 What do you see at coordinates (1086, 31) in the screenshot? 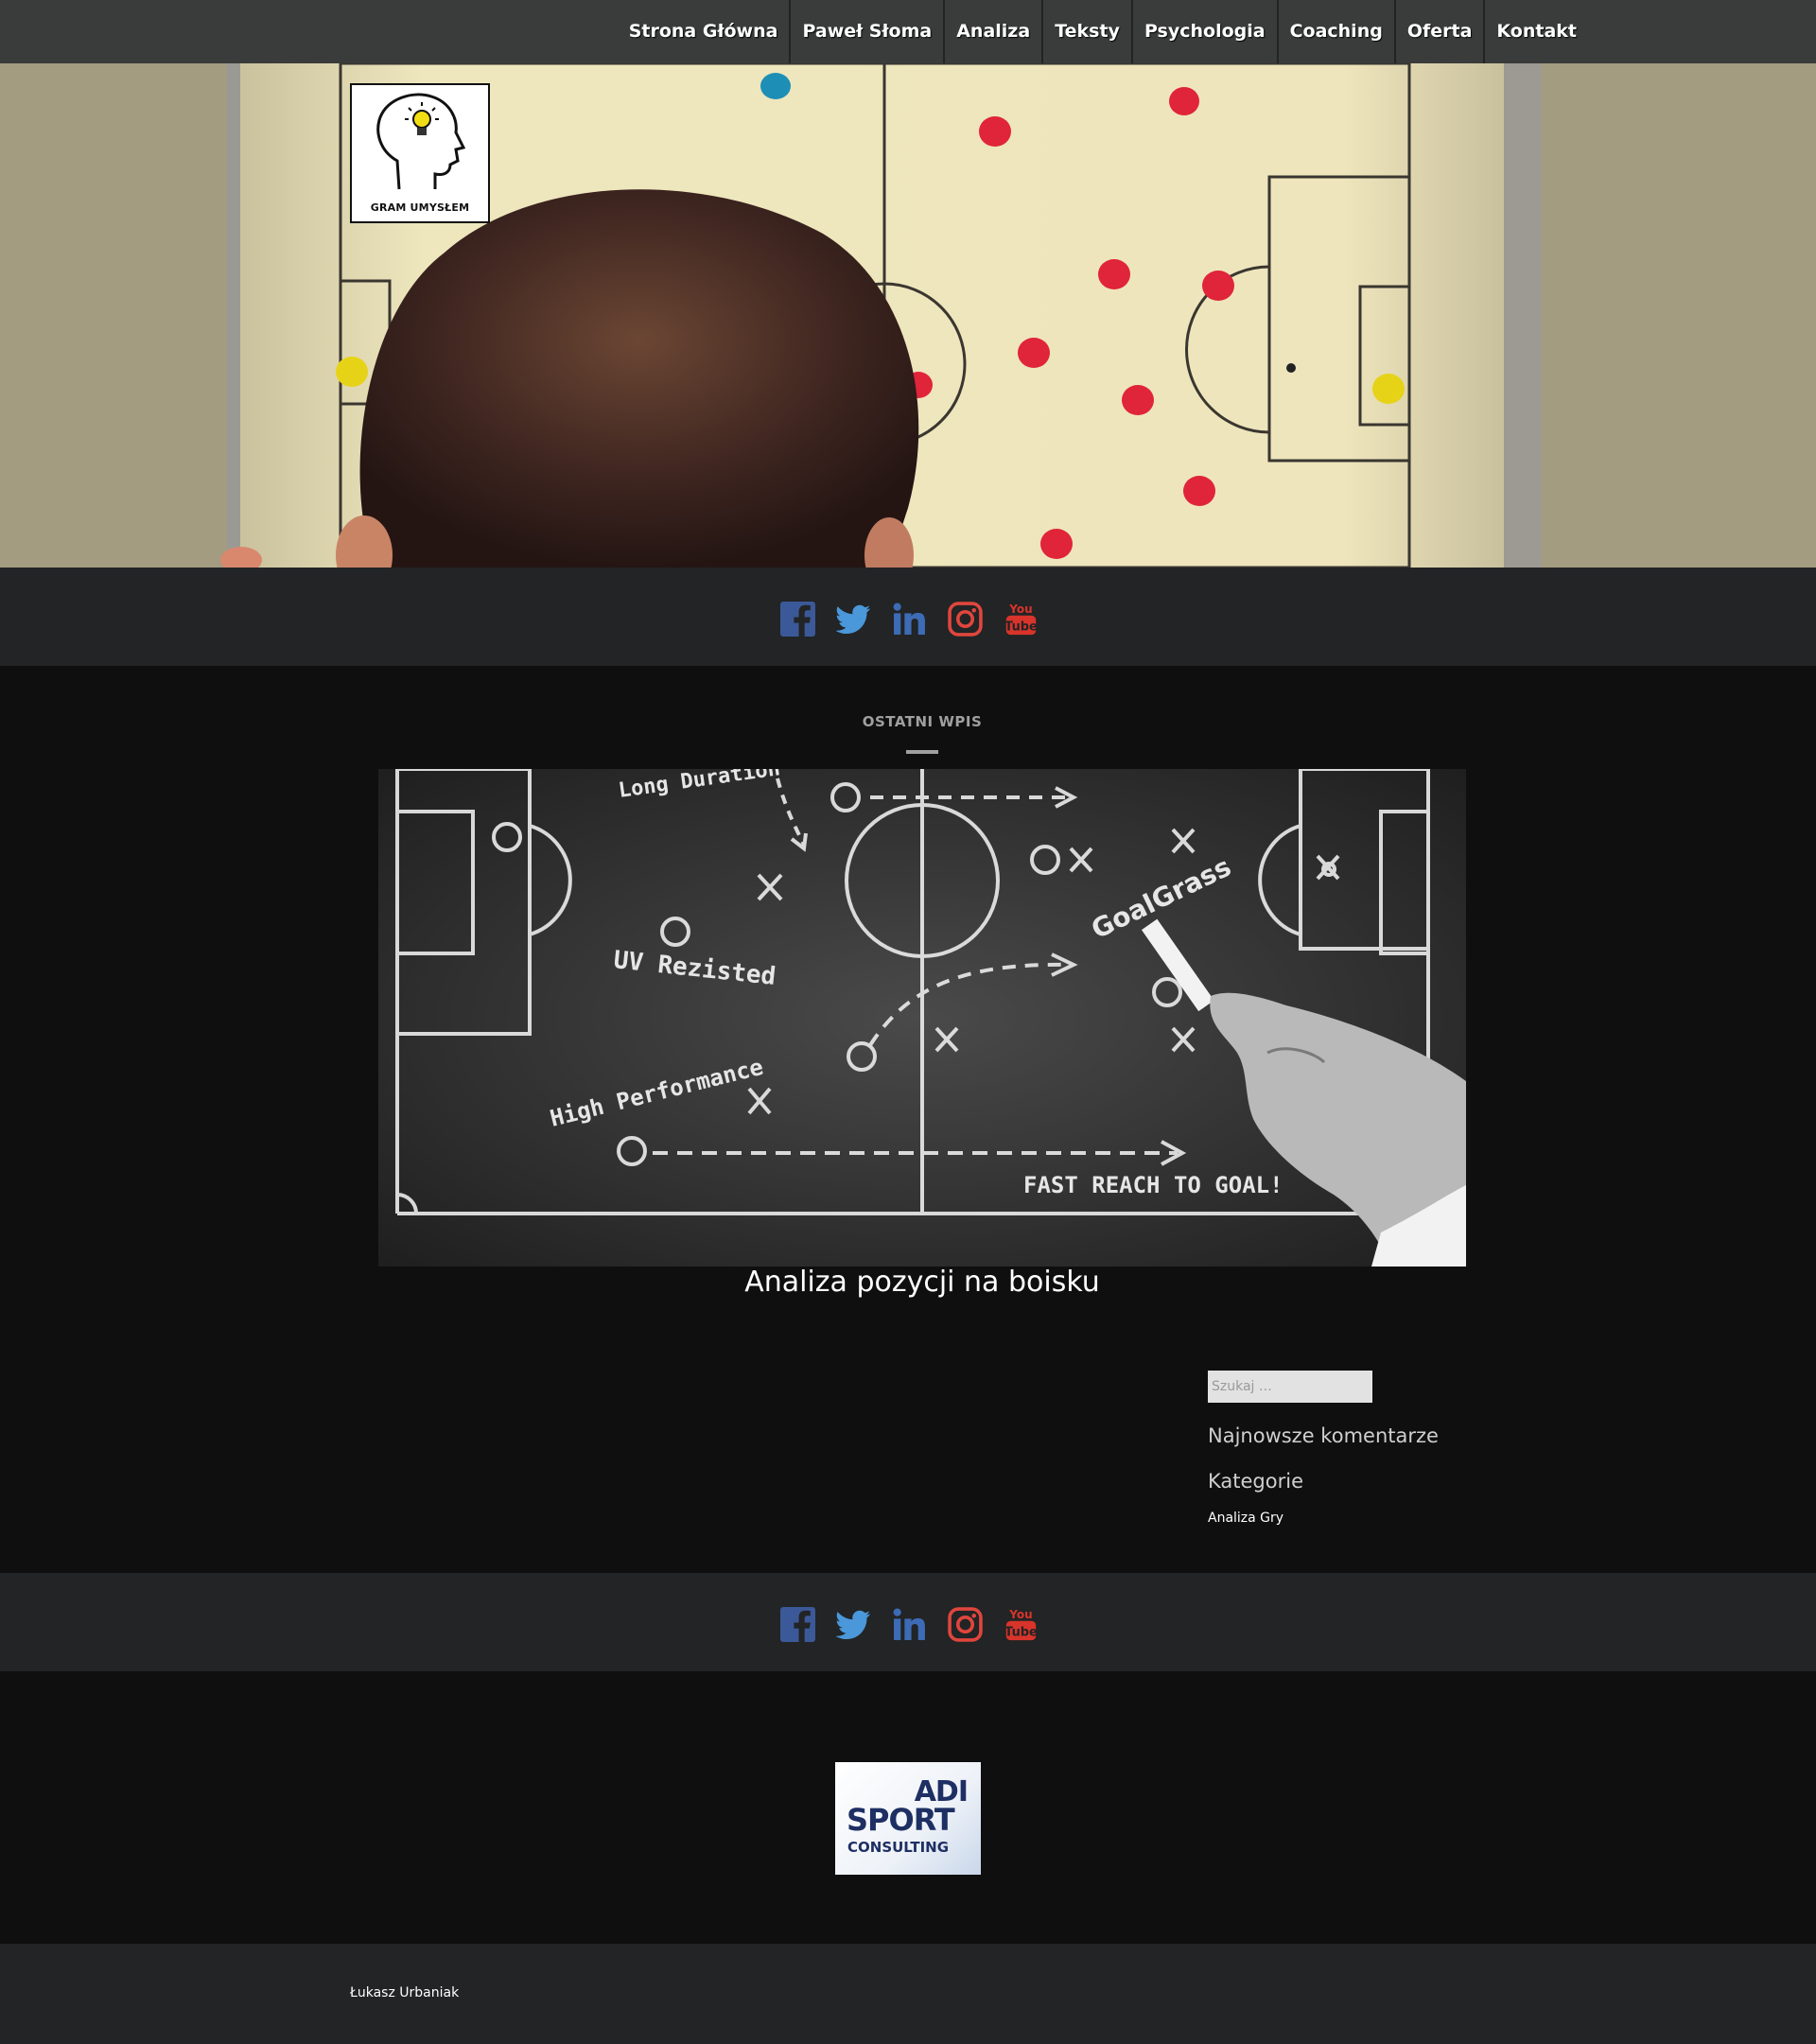
I see `nav-item-teksty: Teksty` at bounding box center [1086, 31].